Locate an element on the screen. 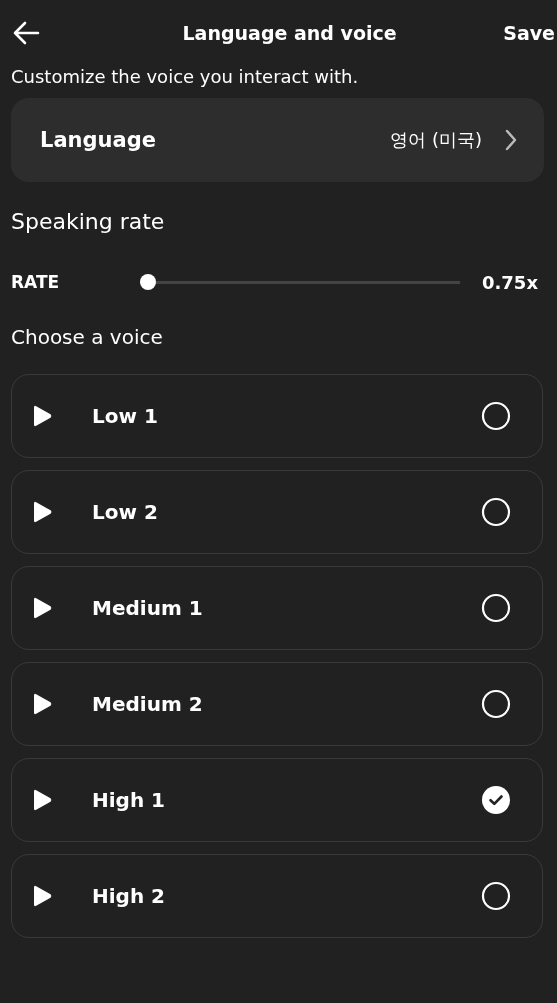  rate-label: RATE is located at coordinates (36, 282).